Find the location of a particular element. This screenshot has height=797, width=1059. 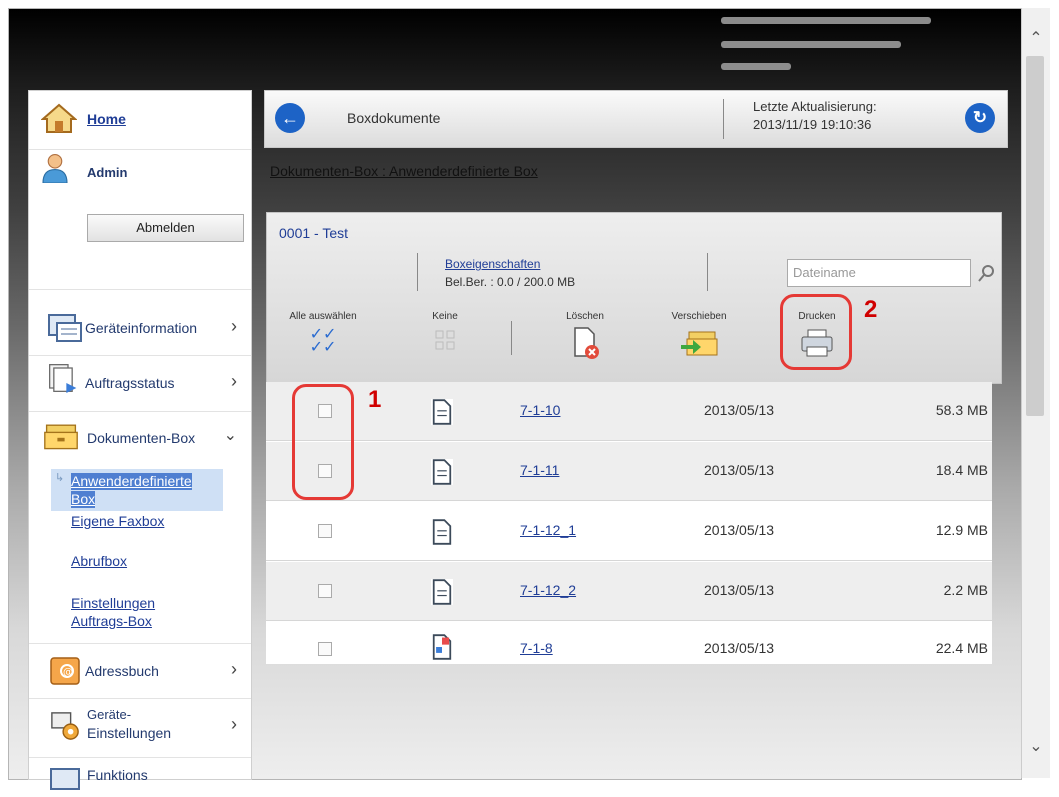

sidebar-item-device-info: Geräteinformation › is located at coordinates (140, 328).